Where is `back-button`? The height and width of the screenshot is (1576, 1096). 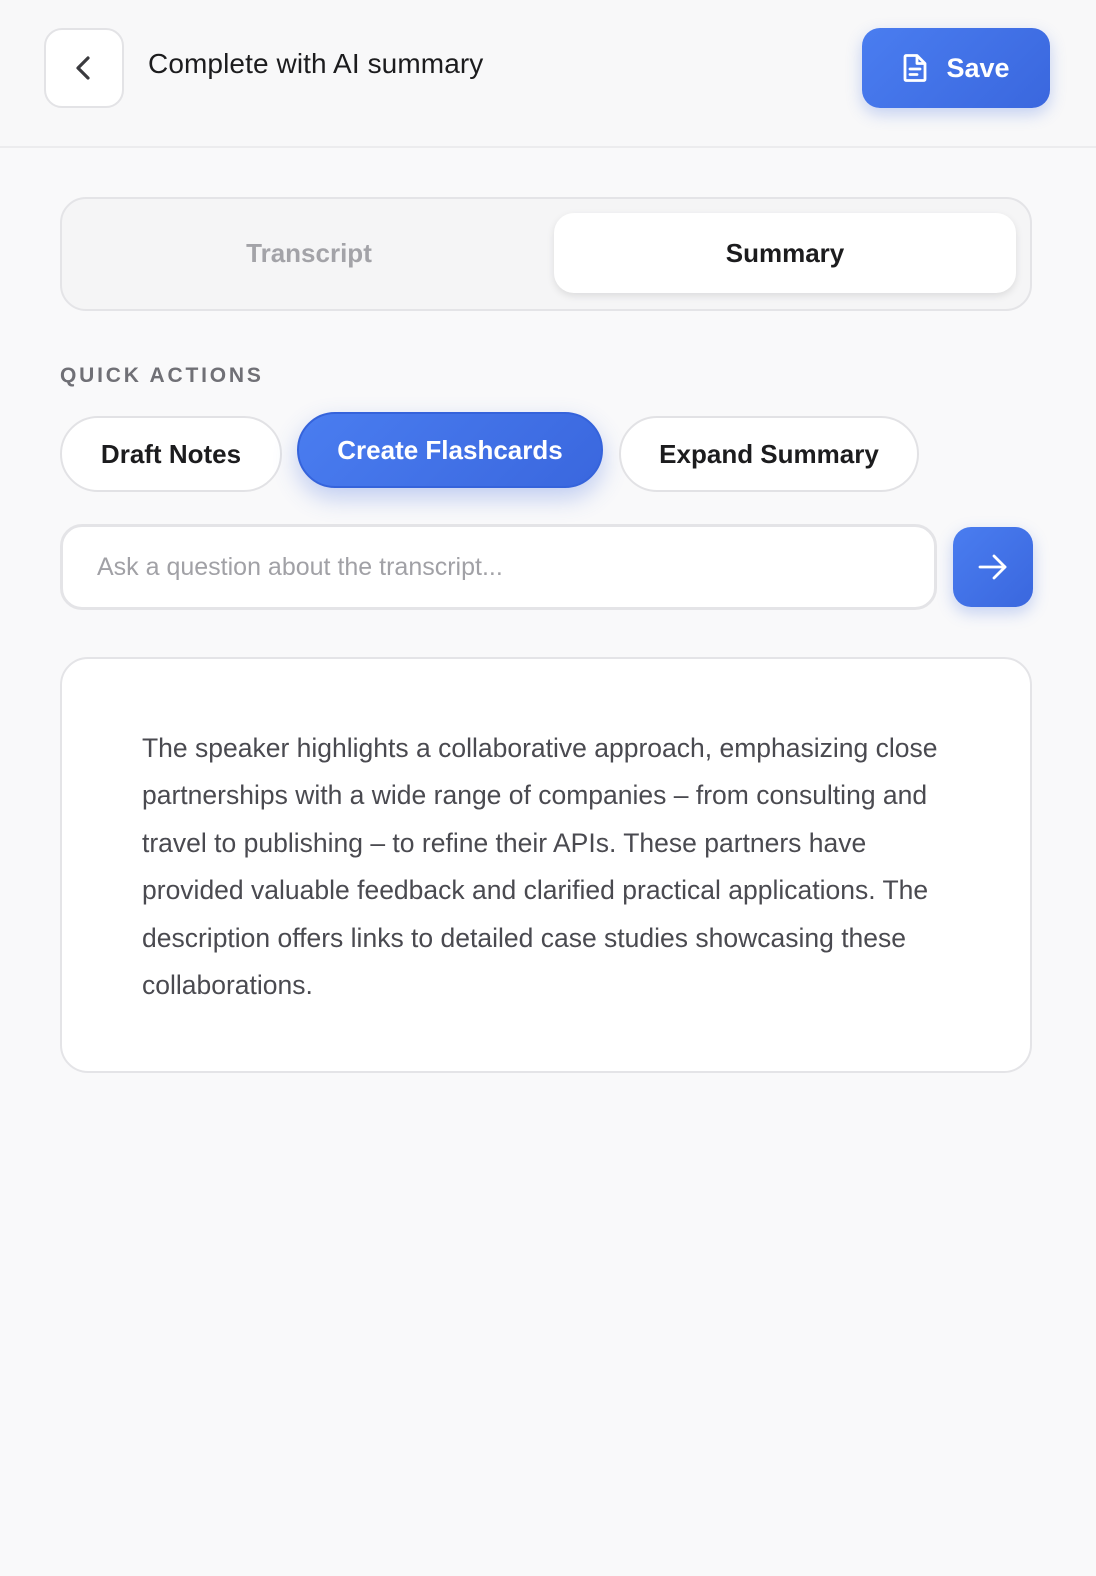
back-button is located at coordinates (84, 68).